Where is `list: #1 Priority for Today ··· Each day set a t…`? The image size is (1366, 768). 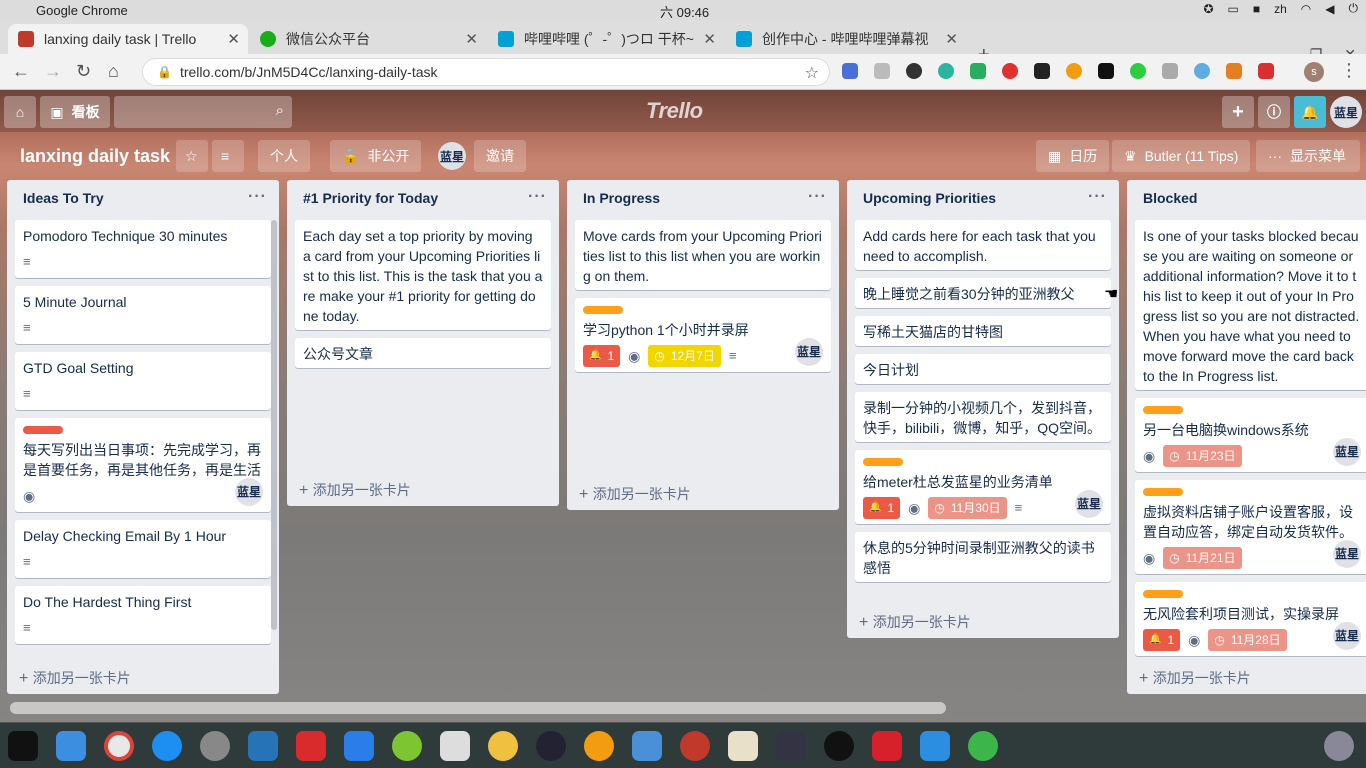 list: #1 Priority for Today ··· Each day set a t… is located at coordinates (423, 343).